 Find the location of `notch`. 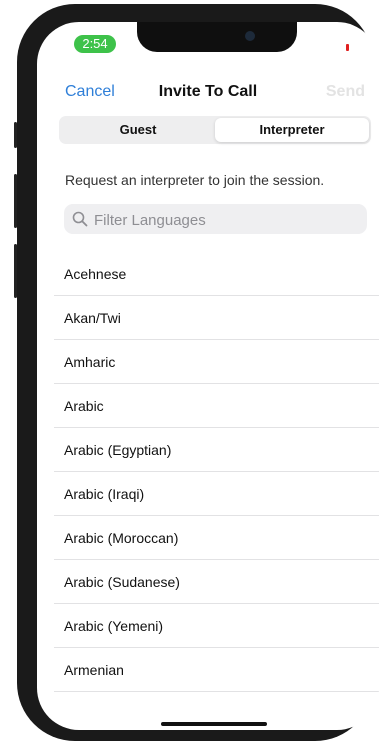

notch is located at coordinates (217, 37).